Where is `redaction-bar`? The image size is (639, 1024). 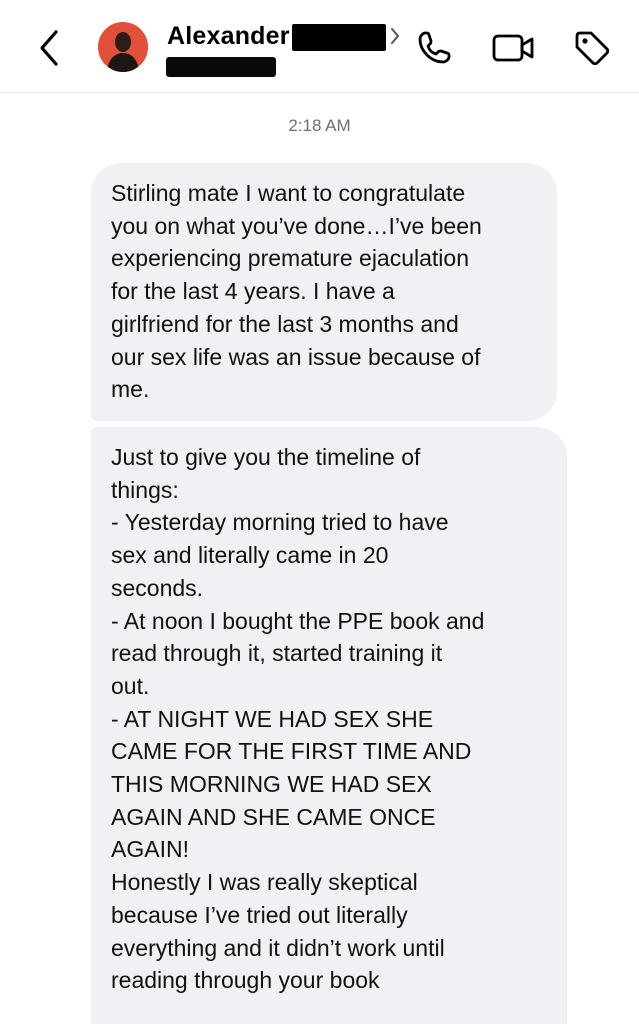 redaction-bar is located at coordinates (339, 37).